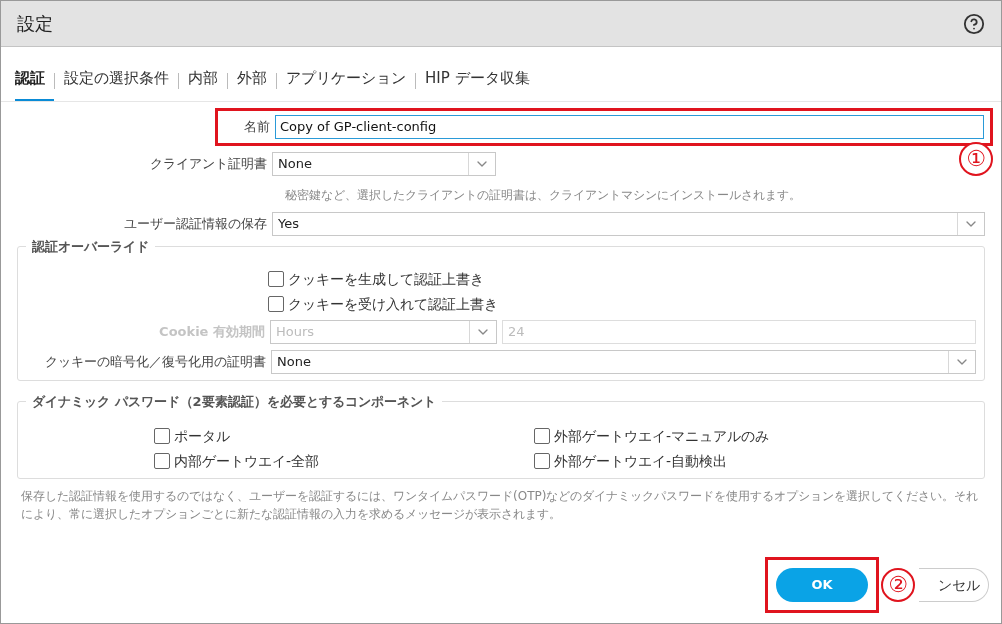 The image size is (1002, 624). What do you see at coordinates (252, 84) in the screenshot?
I see `tab: 外部` at bounding box center [252, 84].